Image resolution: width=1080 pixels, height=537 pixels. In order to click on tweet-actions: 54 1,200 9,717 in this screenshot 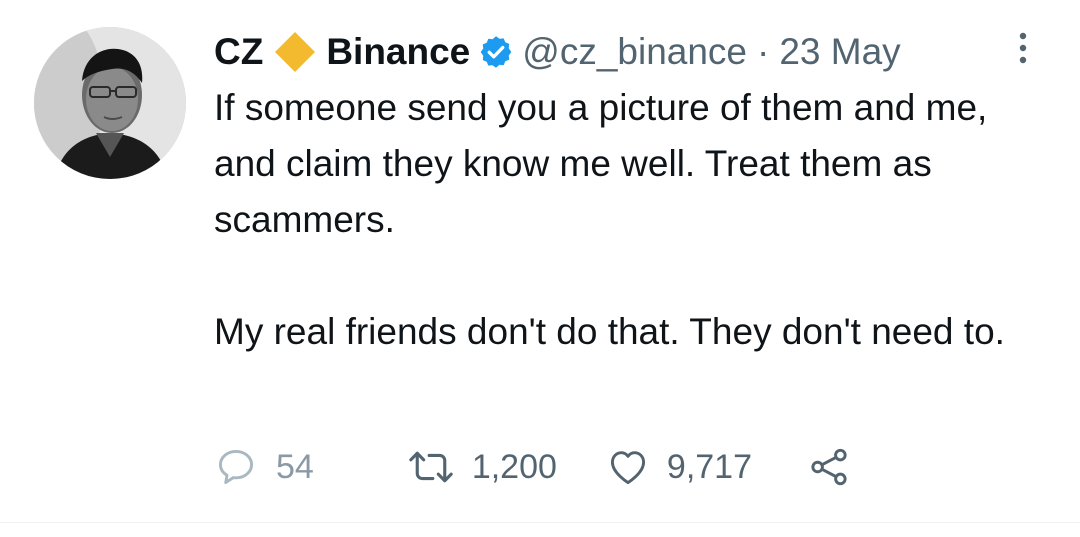, I will do `click(533, 467)`.